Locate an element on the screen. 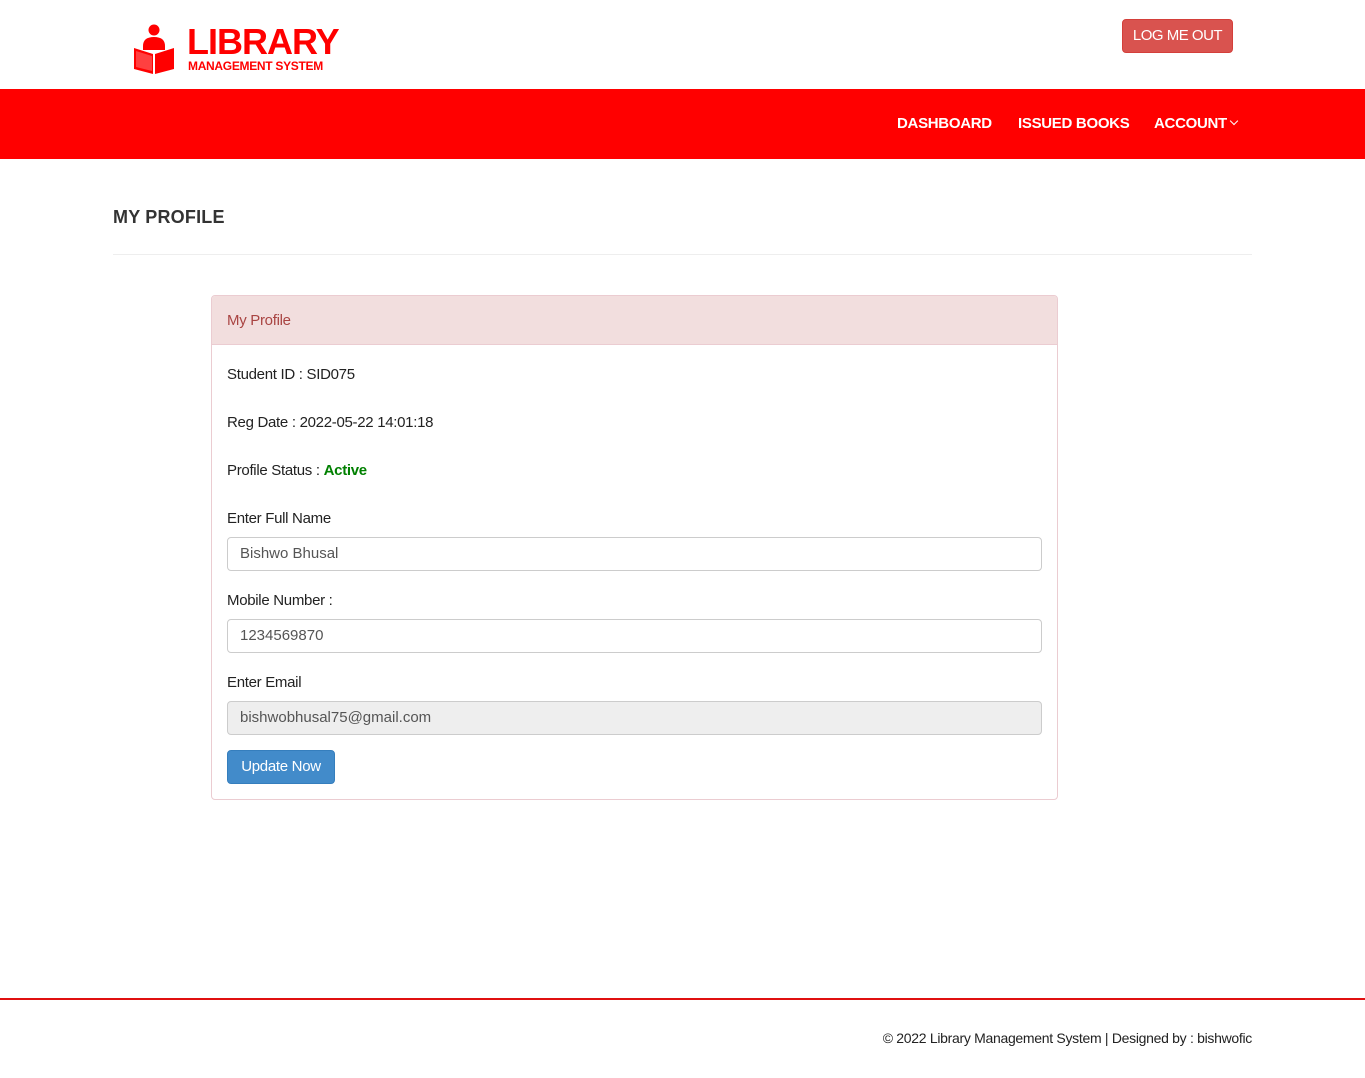 Image resolution: width=1365 pixels, height=1078 pixels. nav-item-account: ACCOUNT is located at coordinates (1196, 124).